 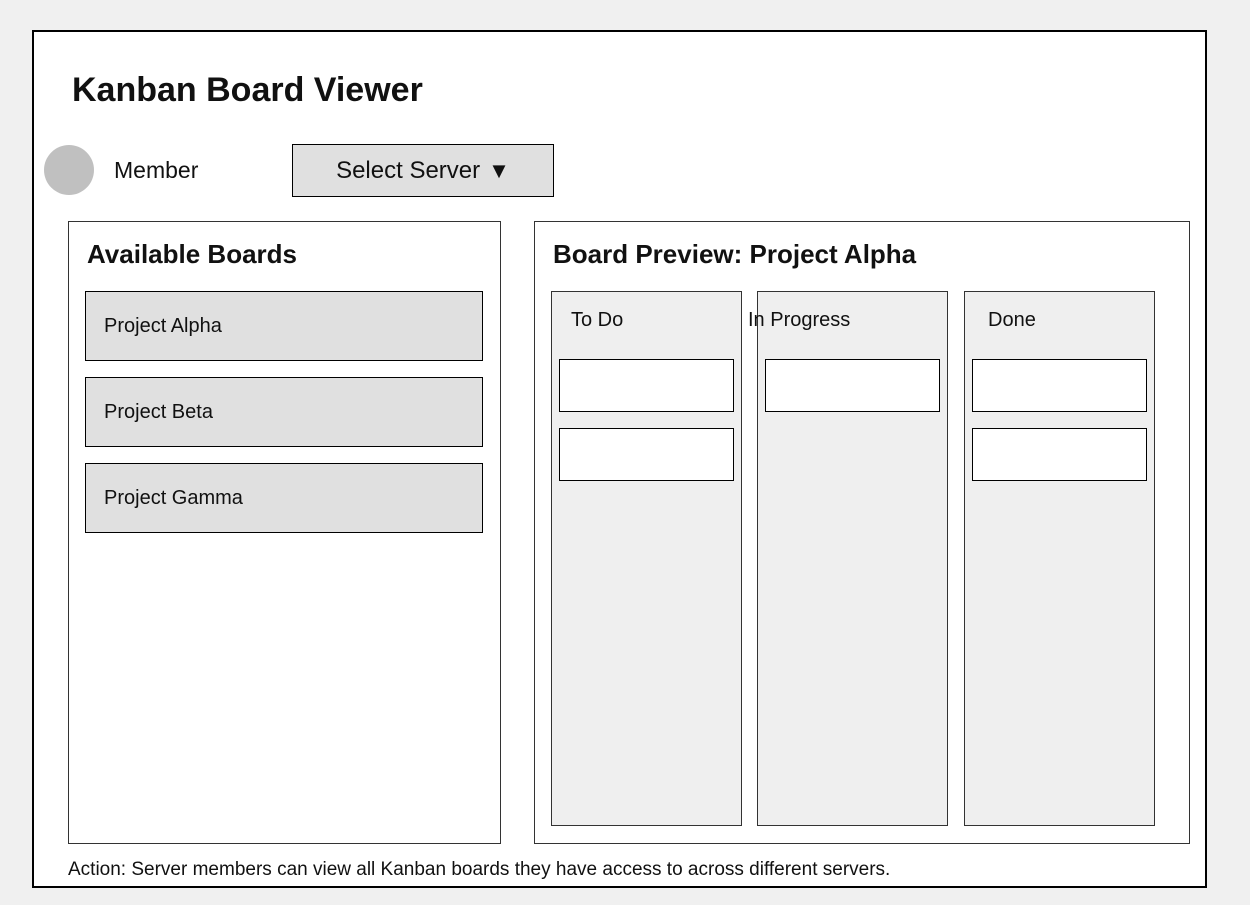 I want to click on available-boards-title: Available Boards, so click(x=192, y=254).